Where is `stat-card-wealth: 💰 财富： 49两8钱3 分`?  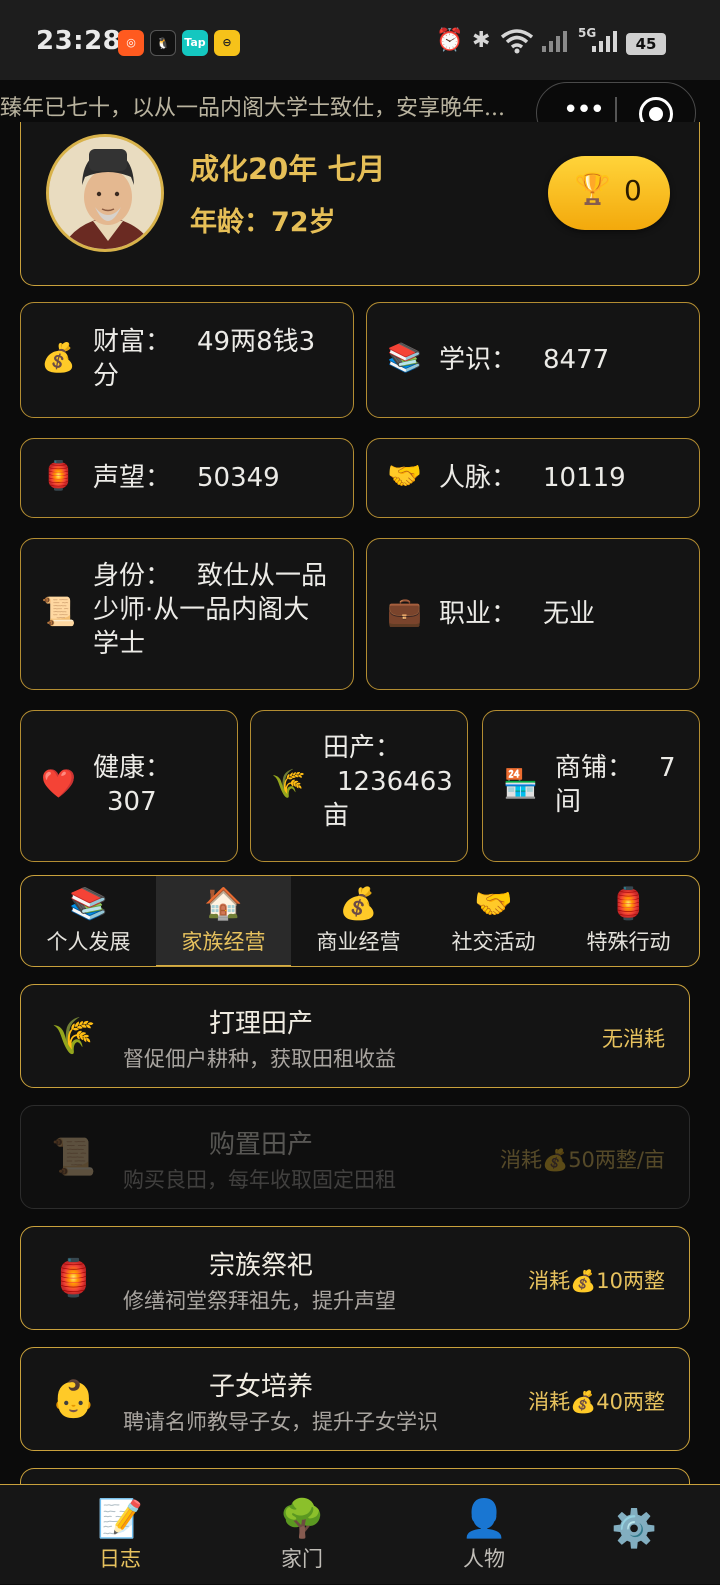
stat-card-wealth: 💰 财富： 49两8钱3 分 is located at coordinates (187, 360).